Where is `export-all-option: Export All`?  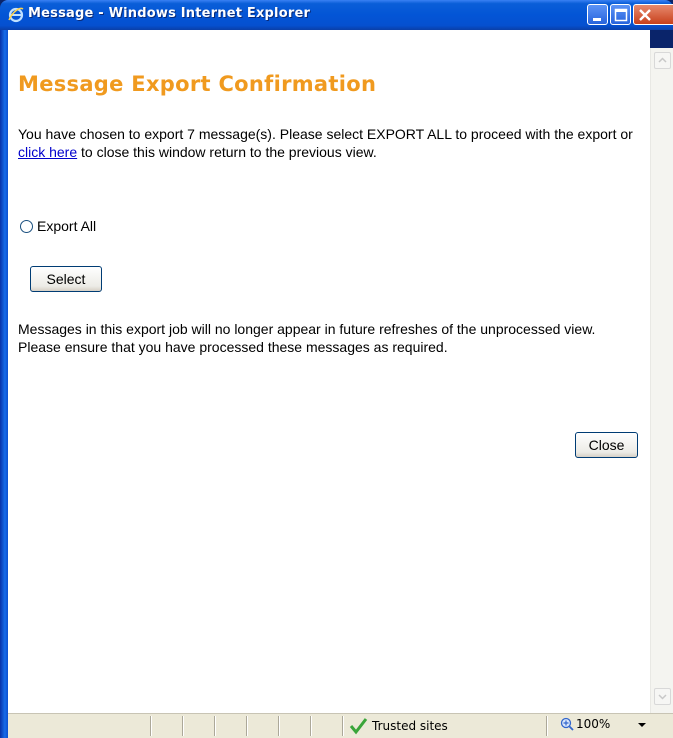
export-all-option: Export All is located at coordinates (58, 226).